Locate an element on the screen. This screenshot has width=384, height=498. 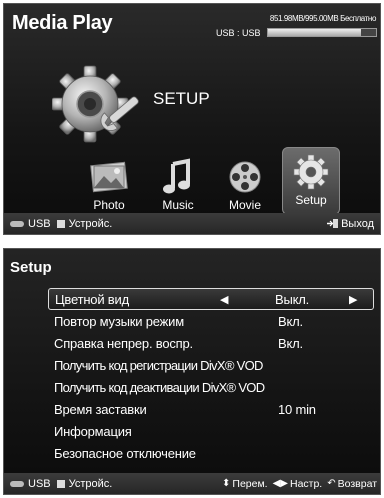
category-music: Music is located at coordinates (178, 182).